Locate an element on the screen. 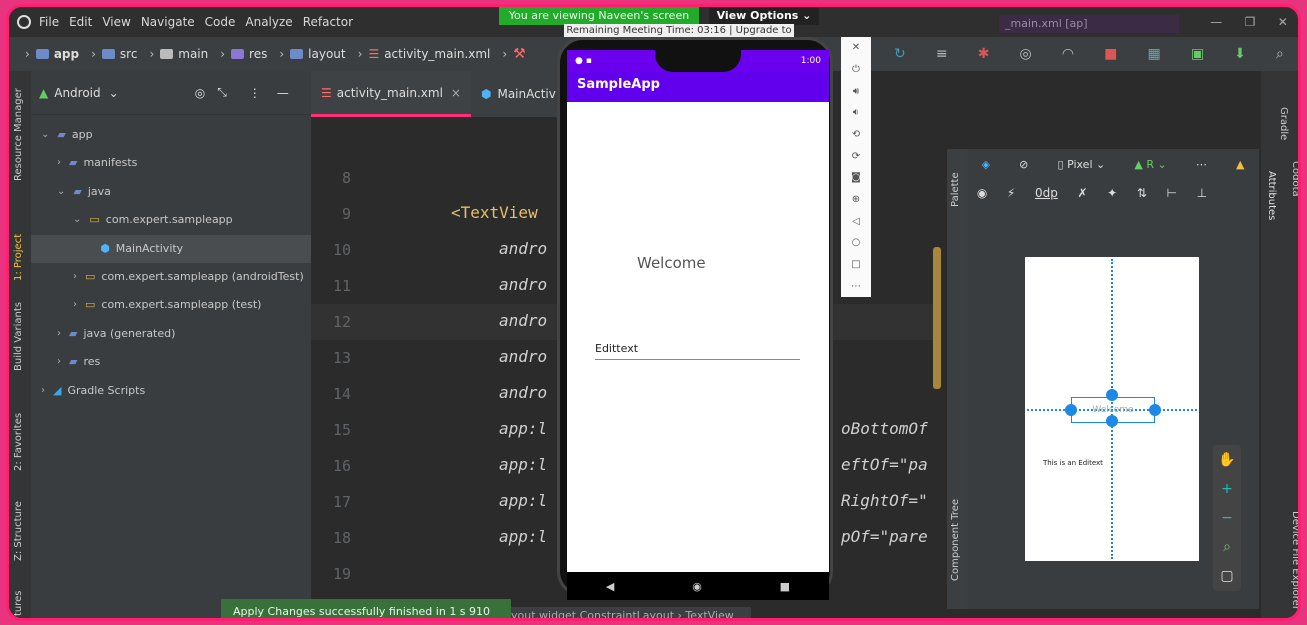 The height and width of the screenshot is (625, 1307). tree-item: › ▰ manifests is located at coordinates (84, 163).